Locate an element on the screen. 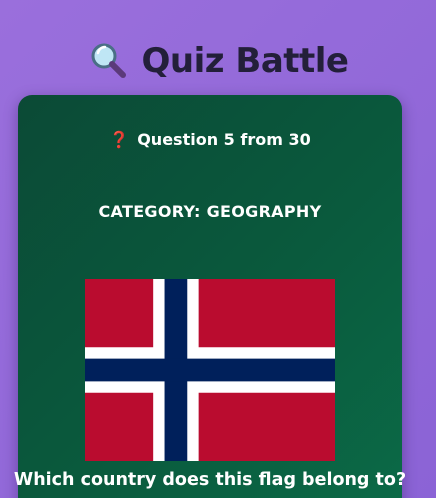 The width and height of the screenshot is (436, 498). app-header: Quiz Battle is located at coordinates (218, 61).